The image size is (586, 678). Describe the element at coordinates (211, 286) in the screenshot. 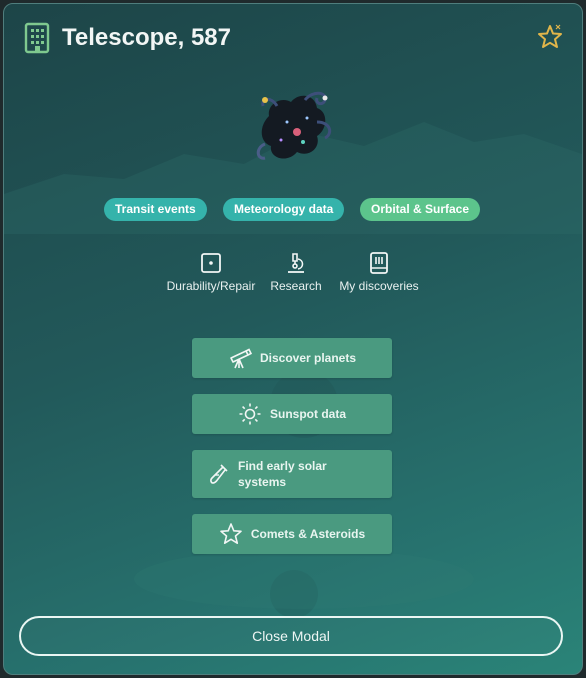

I see `tab-durability-repair-label: Durability/Repair` at that location.